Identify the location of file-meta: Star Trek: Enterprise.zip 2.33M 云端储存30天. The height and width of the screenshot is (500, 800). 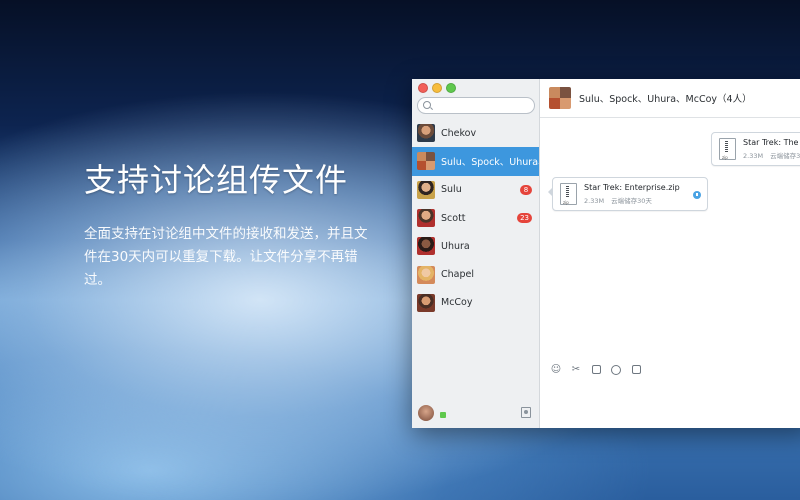
(632, 194).